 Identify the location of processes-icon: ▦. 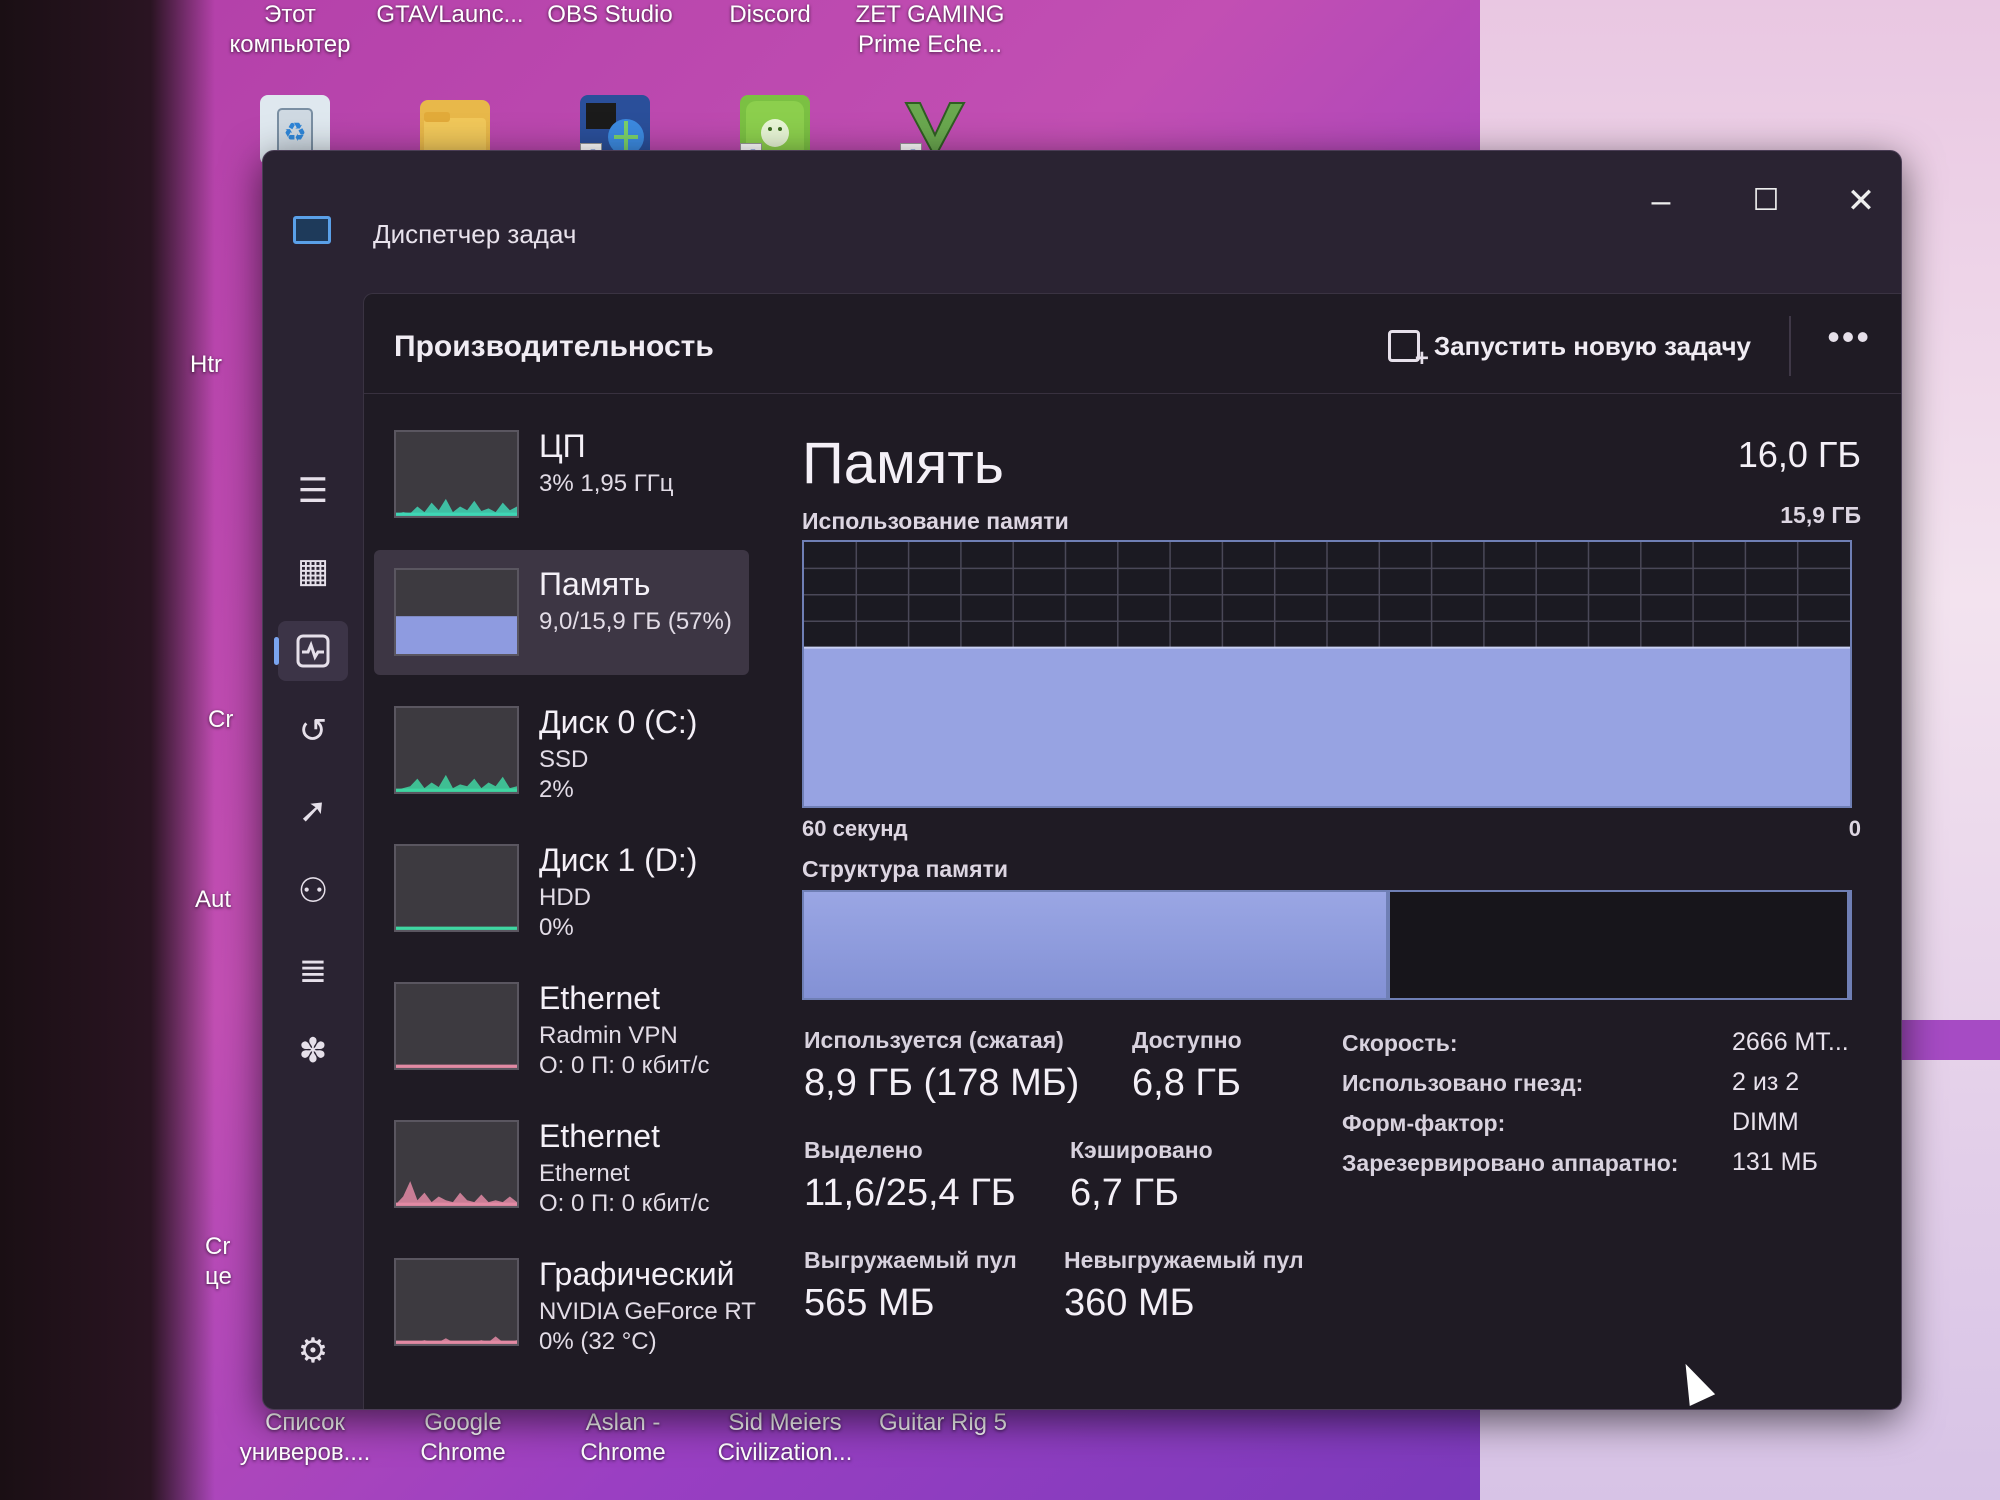
(313, 571).